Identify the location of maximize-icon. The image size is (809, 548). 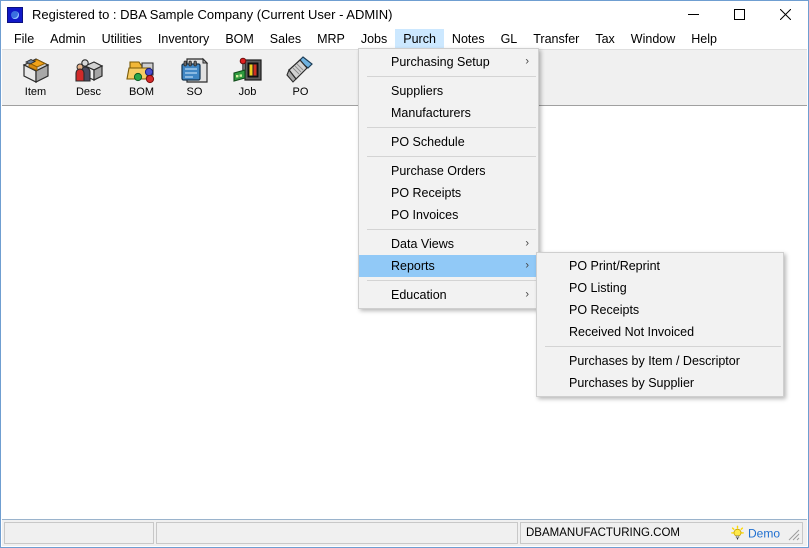
(739, 14).